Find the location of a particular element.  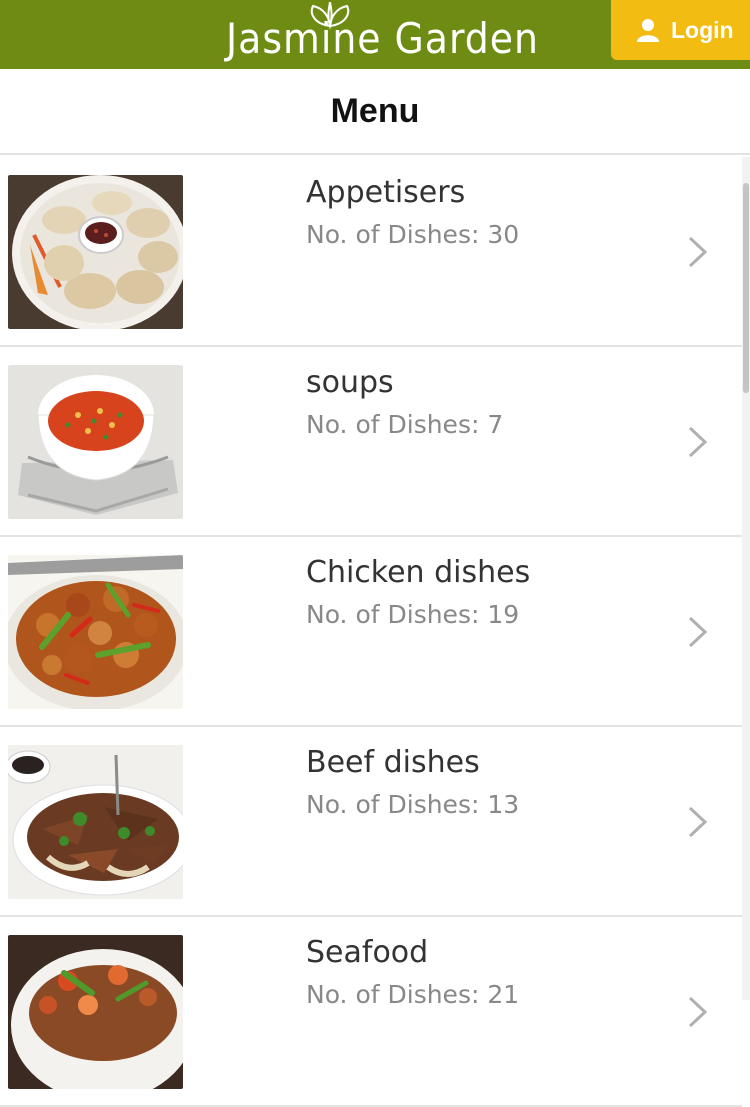

login-button: Login is located at coordinates (680, 30).